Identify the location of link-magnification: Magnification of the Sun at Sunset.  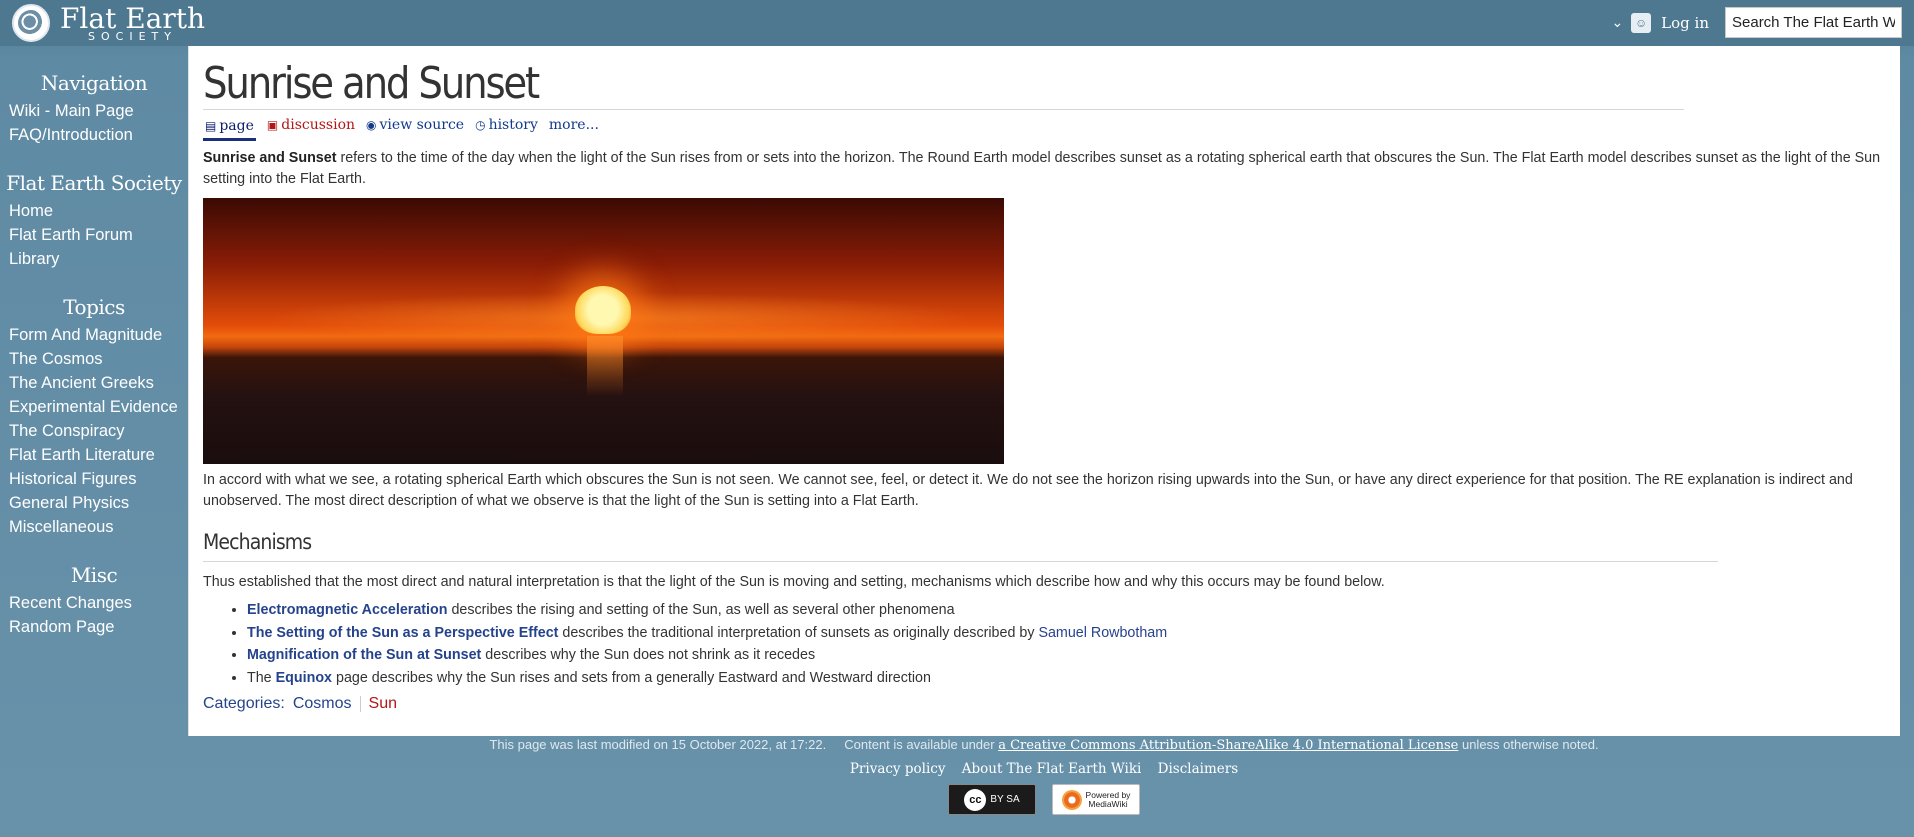
(364, 655).